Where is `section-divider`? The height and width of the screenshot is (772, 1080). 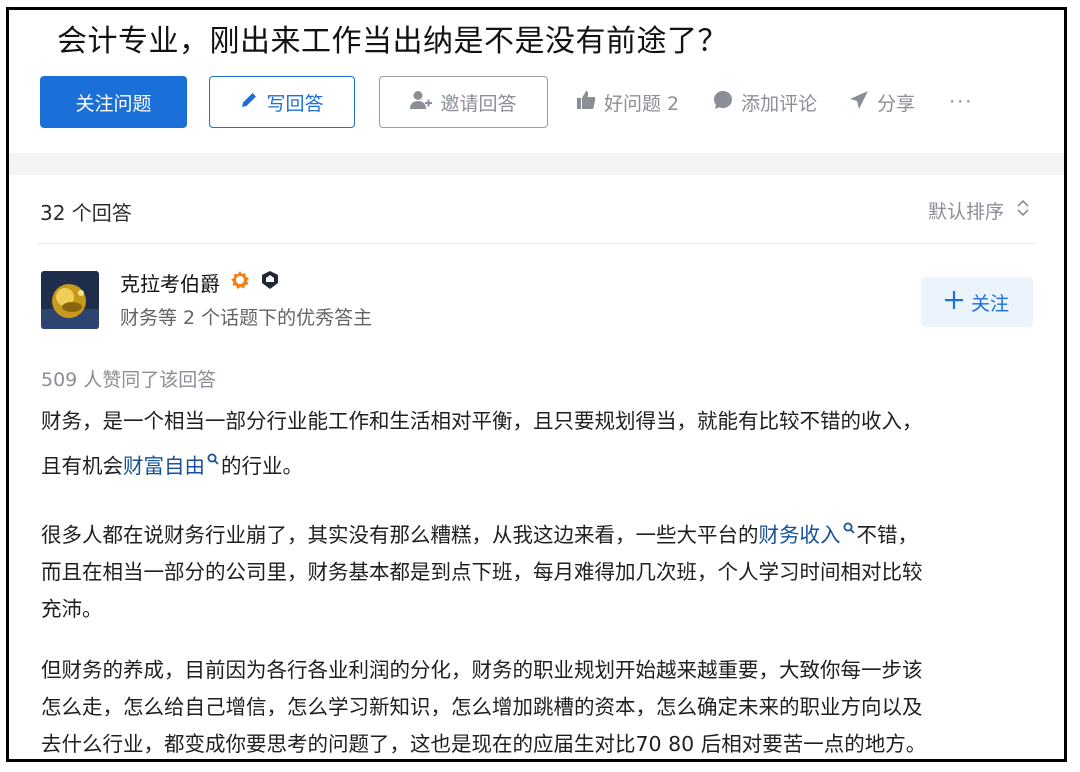 section-divider is located at coordinates (536, 164).